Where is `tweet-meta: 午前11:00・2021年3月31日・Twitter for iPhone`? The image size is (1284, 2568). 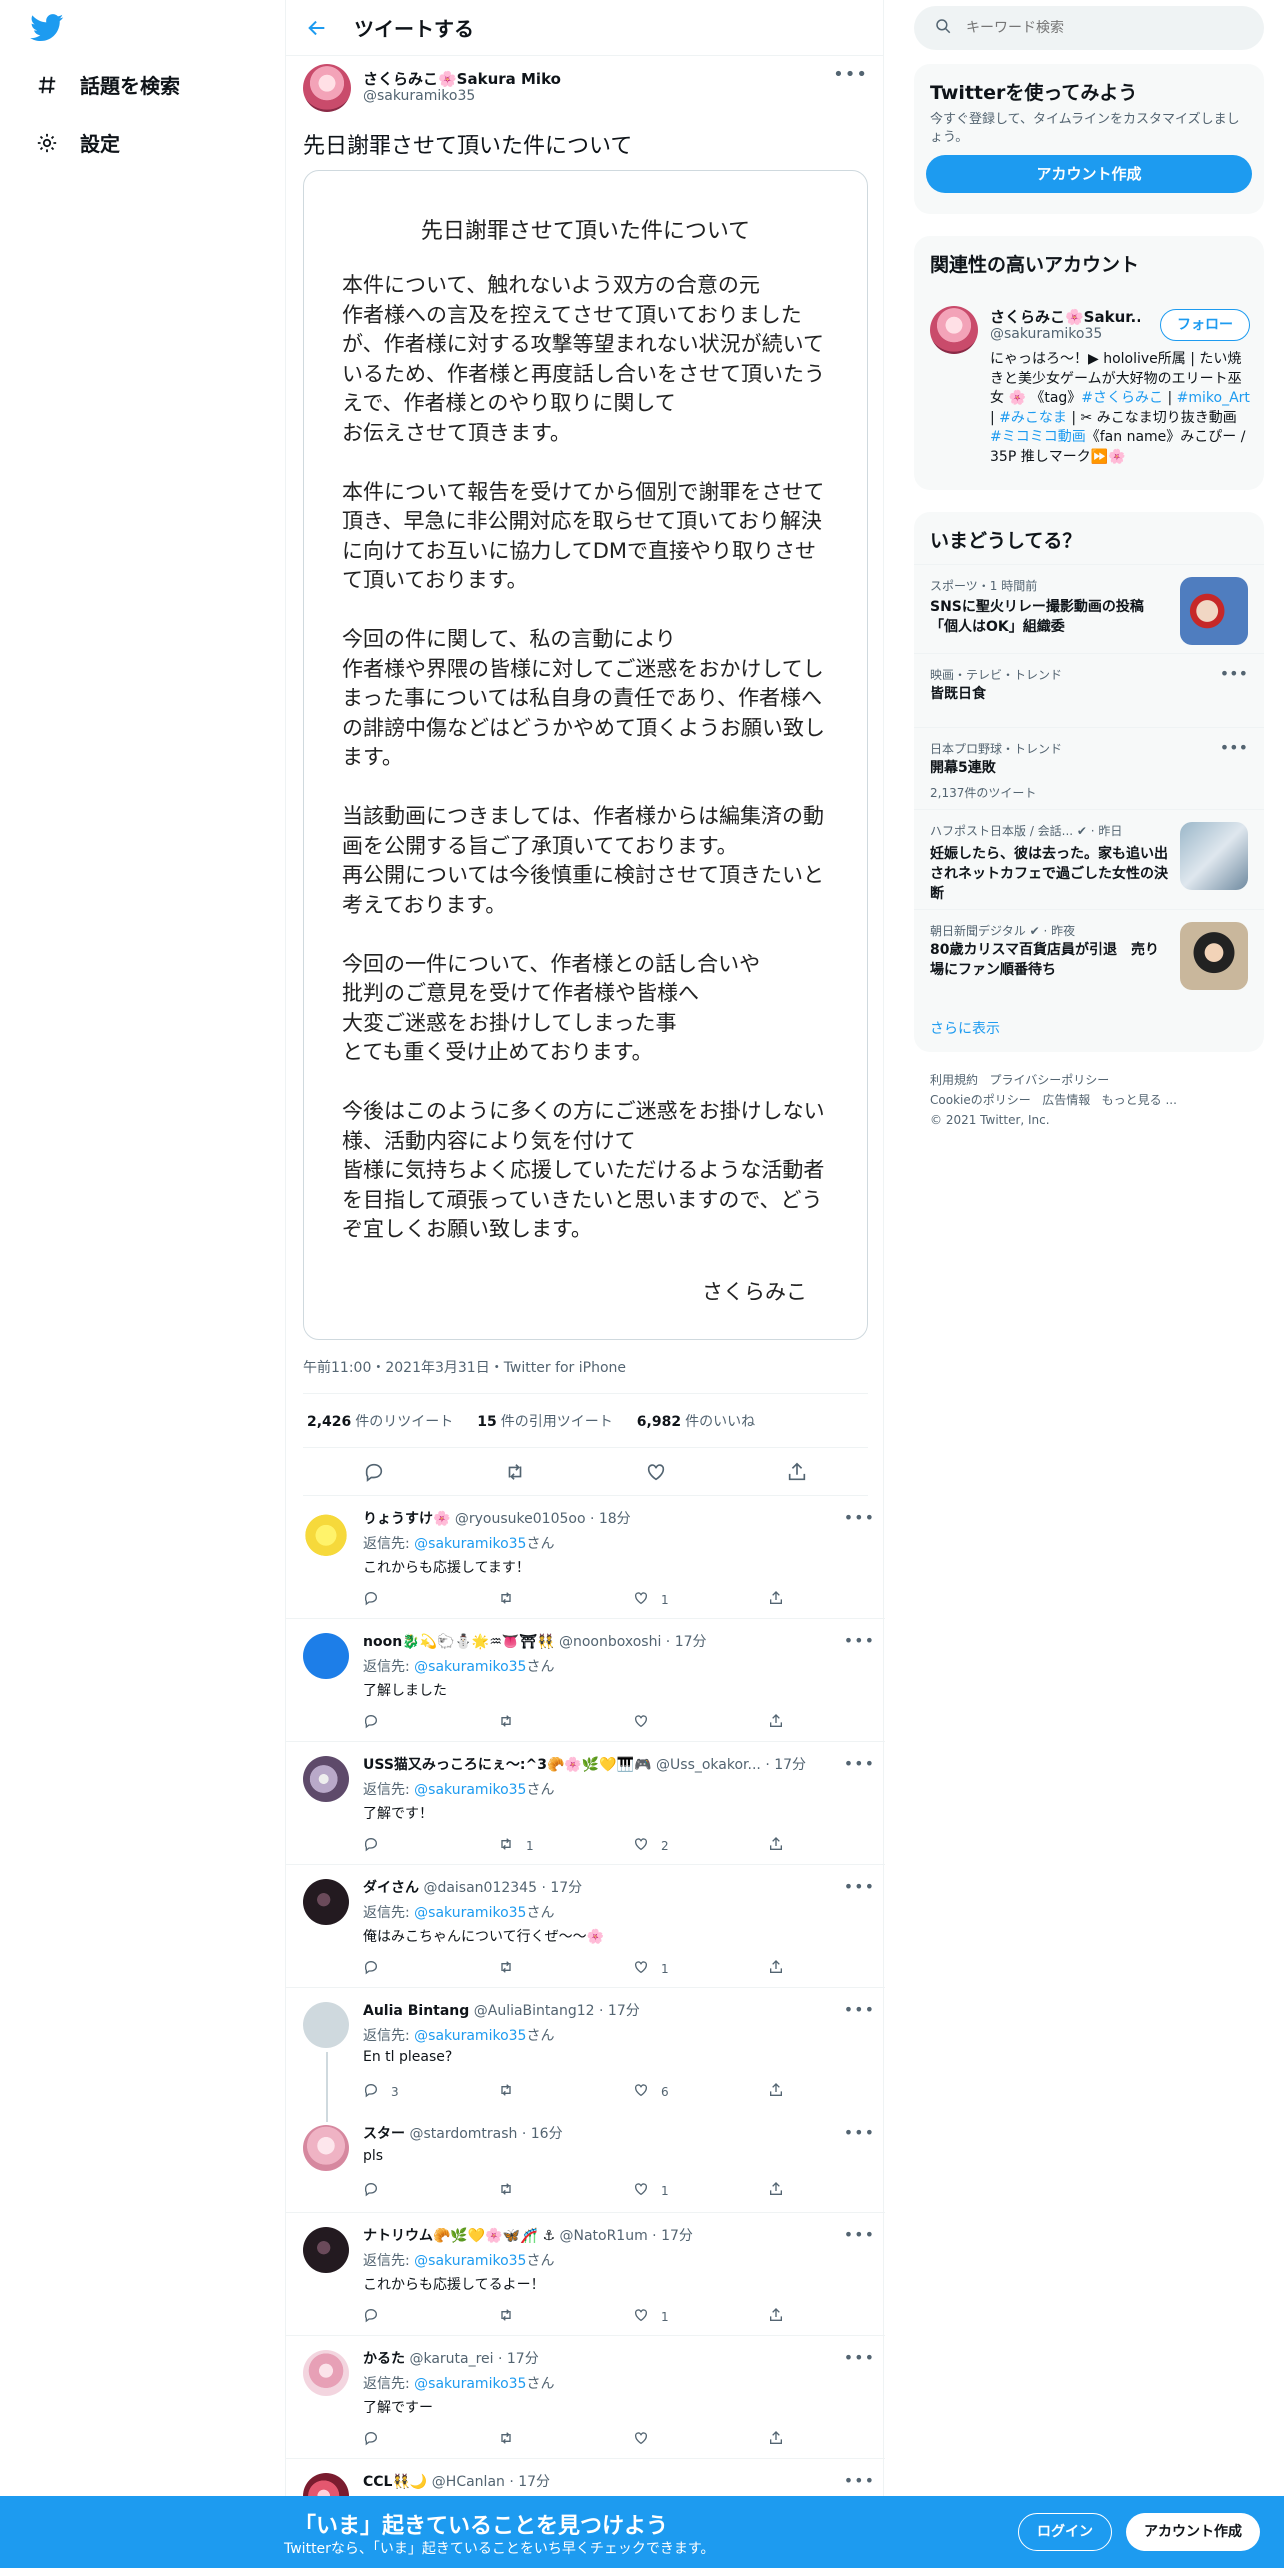 tweet-meta: 午前11:00・2021年3月31日・Twitter for iPhone is located at coordinates (464, 1367).